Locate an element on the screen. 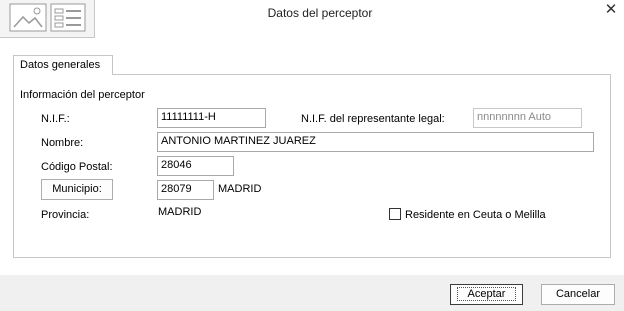  municipio-name: MADRID is located at coordinates (240, 189).